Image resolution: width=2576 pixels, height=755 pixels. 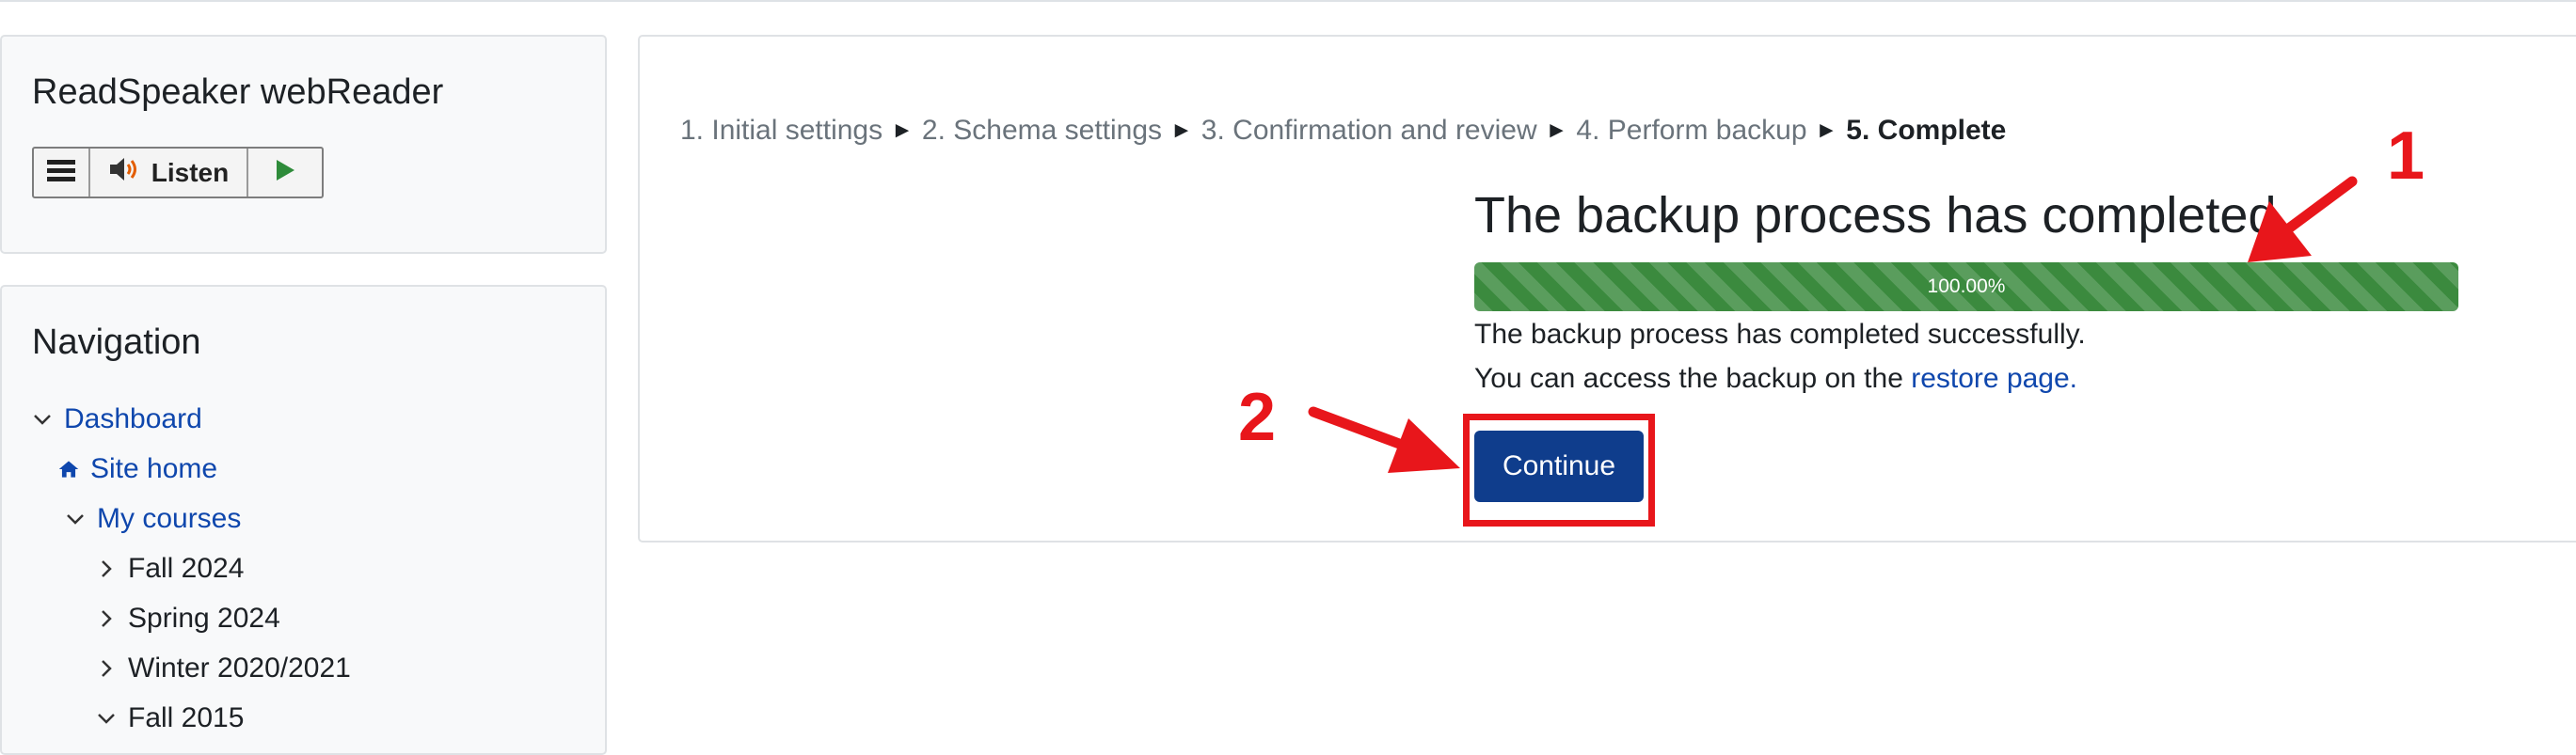 I want to click on play-icon, so click(x=285, y=172).